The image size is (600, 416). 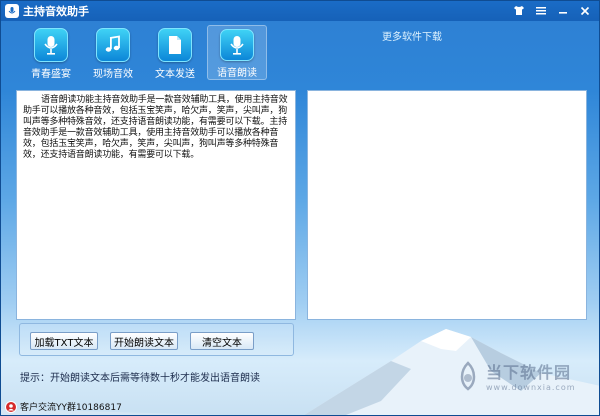 I want to click on skin-button, so click(x=519, y=10).